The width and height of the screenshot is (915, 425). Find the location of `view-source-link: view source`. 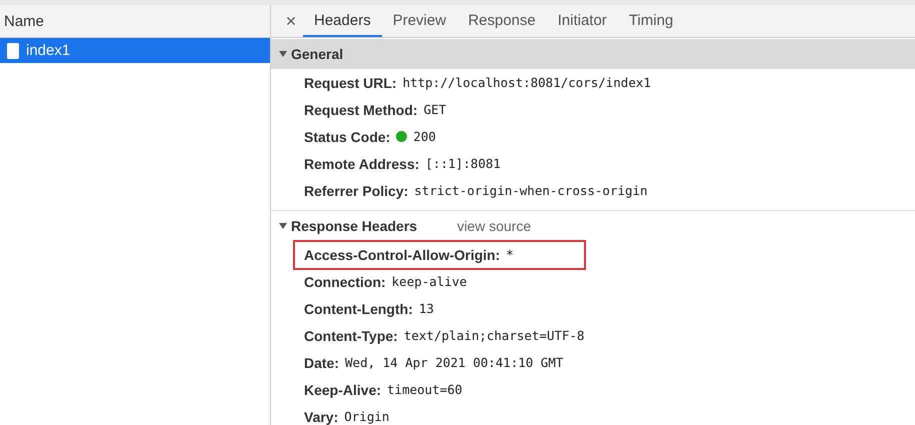

view-source-link: view source is located at coordinates (494, 226).